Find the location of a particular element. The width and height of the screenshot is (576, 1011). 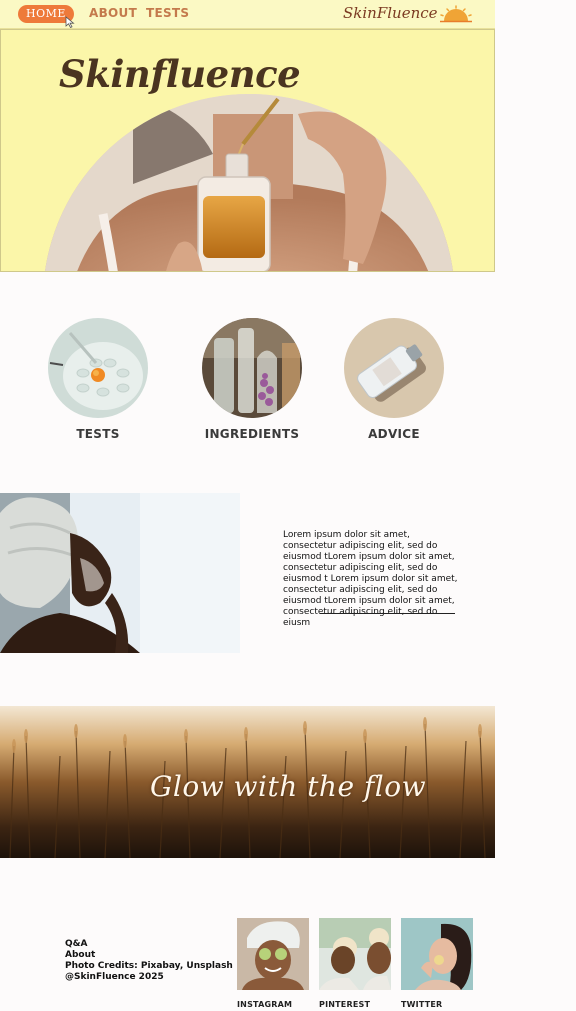

social-pinterest: PINTEREST is located at coordinates (355, 963).